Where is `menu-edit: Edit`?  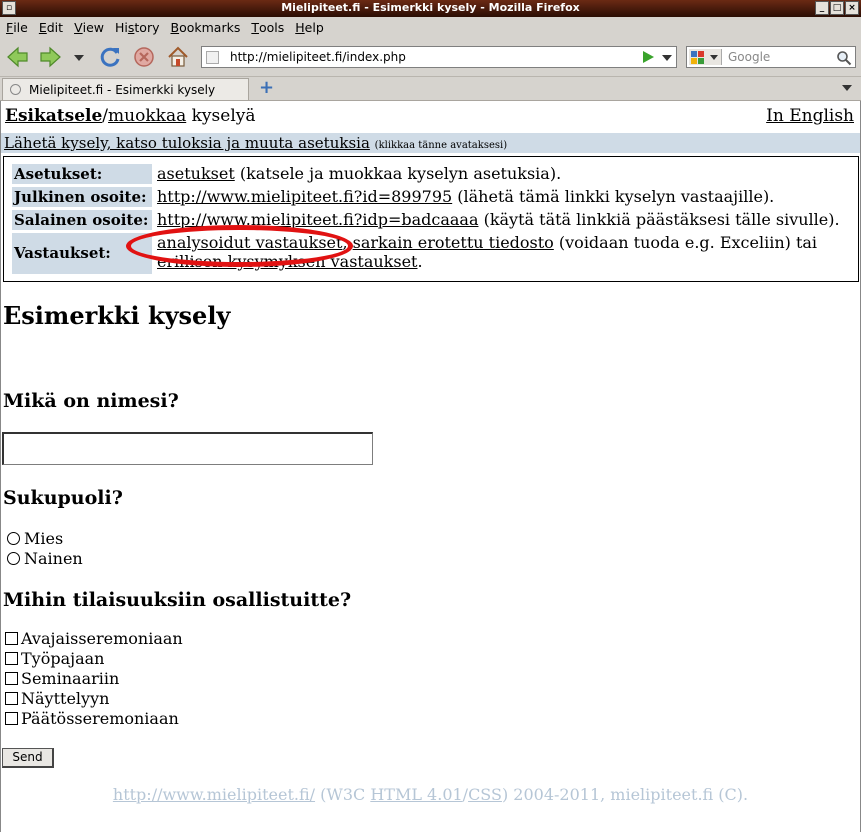
menu-edit: Edit is located at coordinates (50, 27).